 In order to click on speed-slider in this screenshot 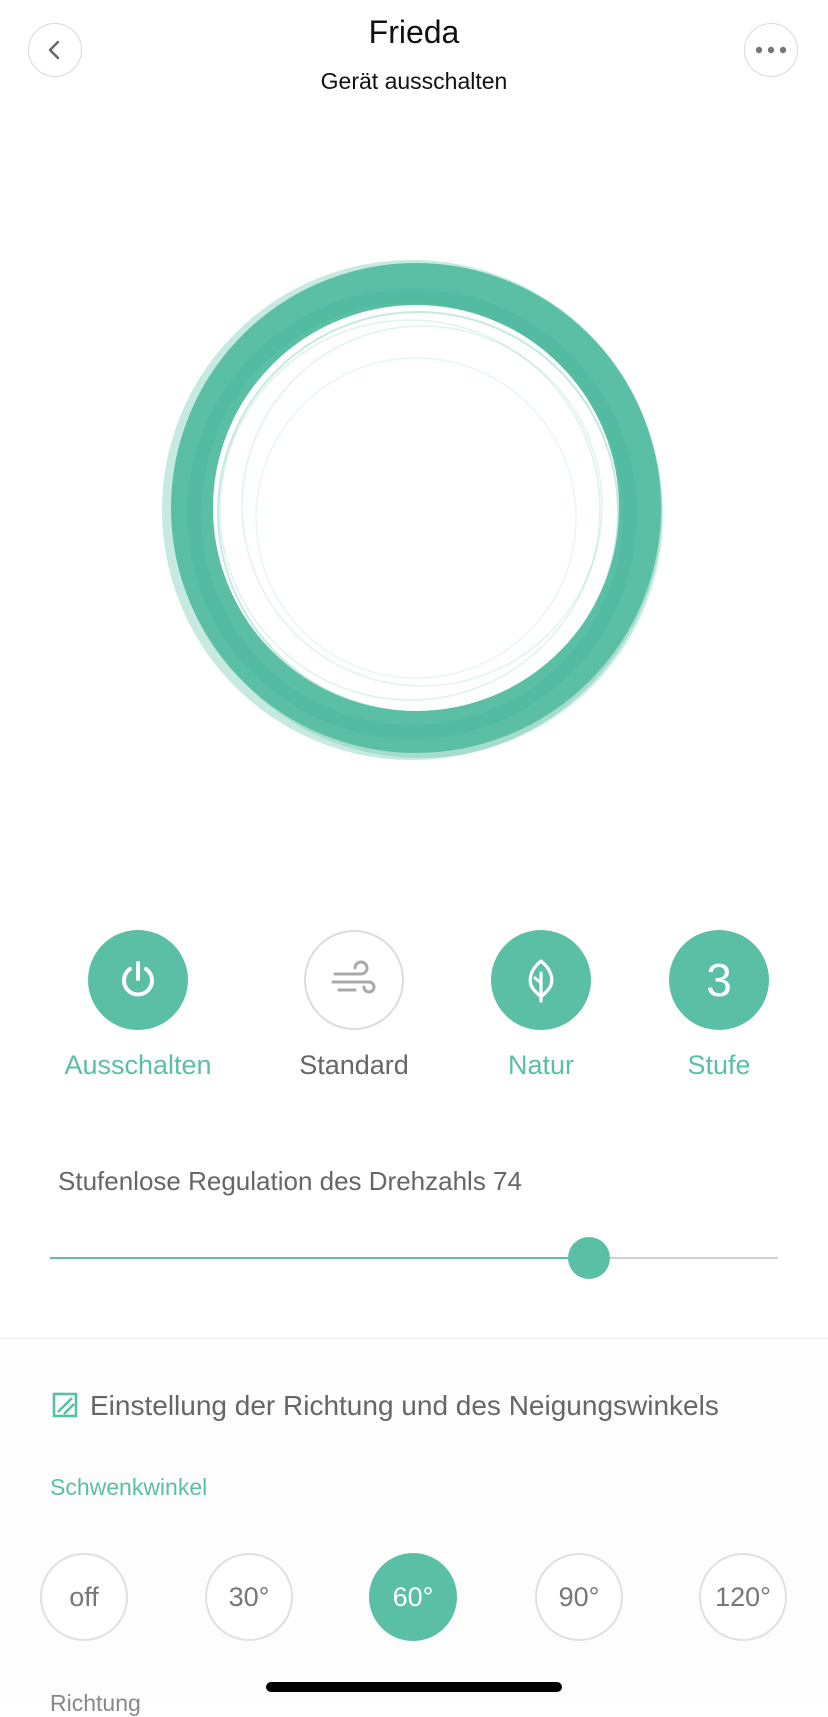, I will do `click(414, 1258)`.